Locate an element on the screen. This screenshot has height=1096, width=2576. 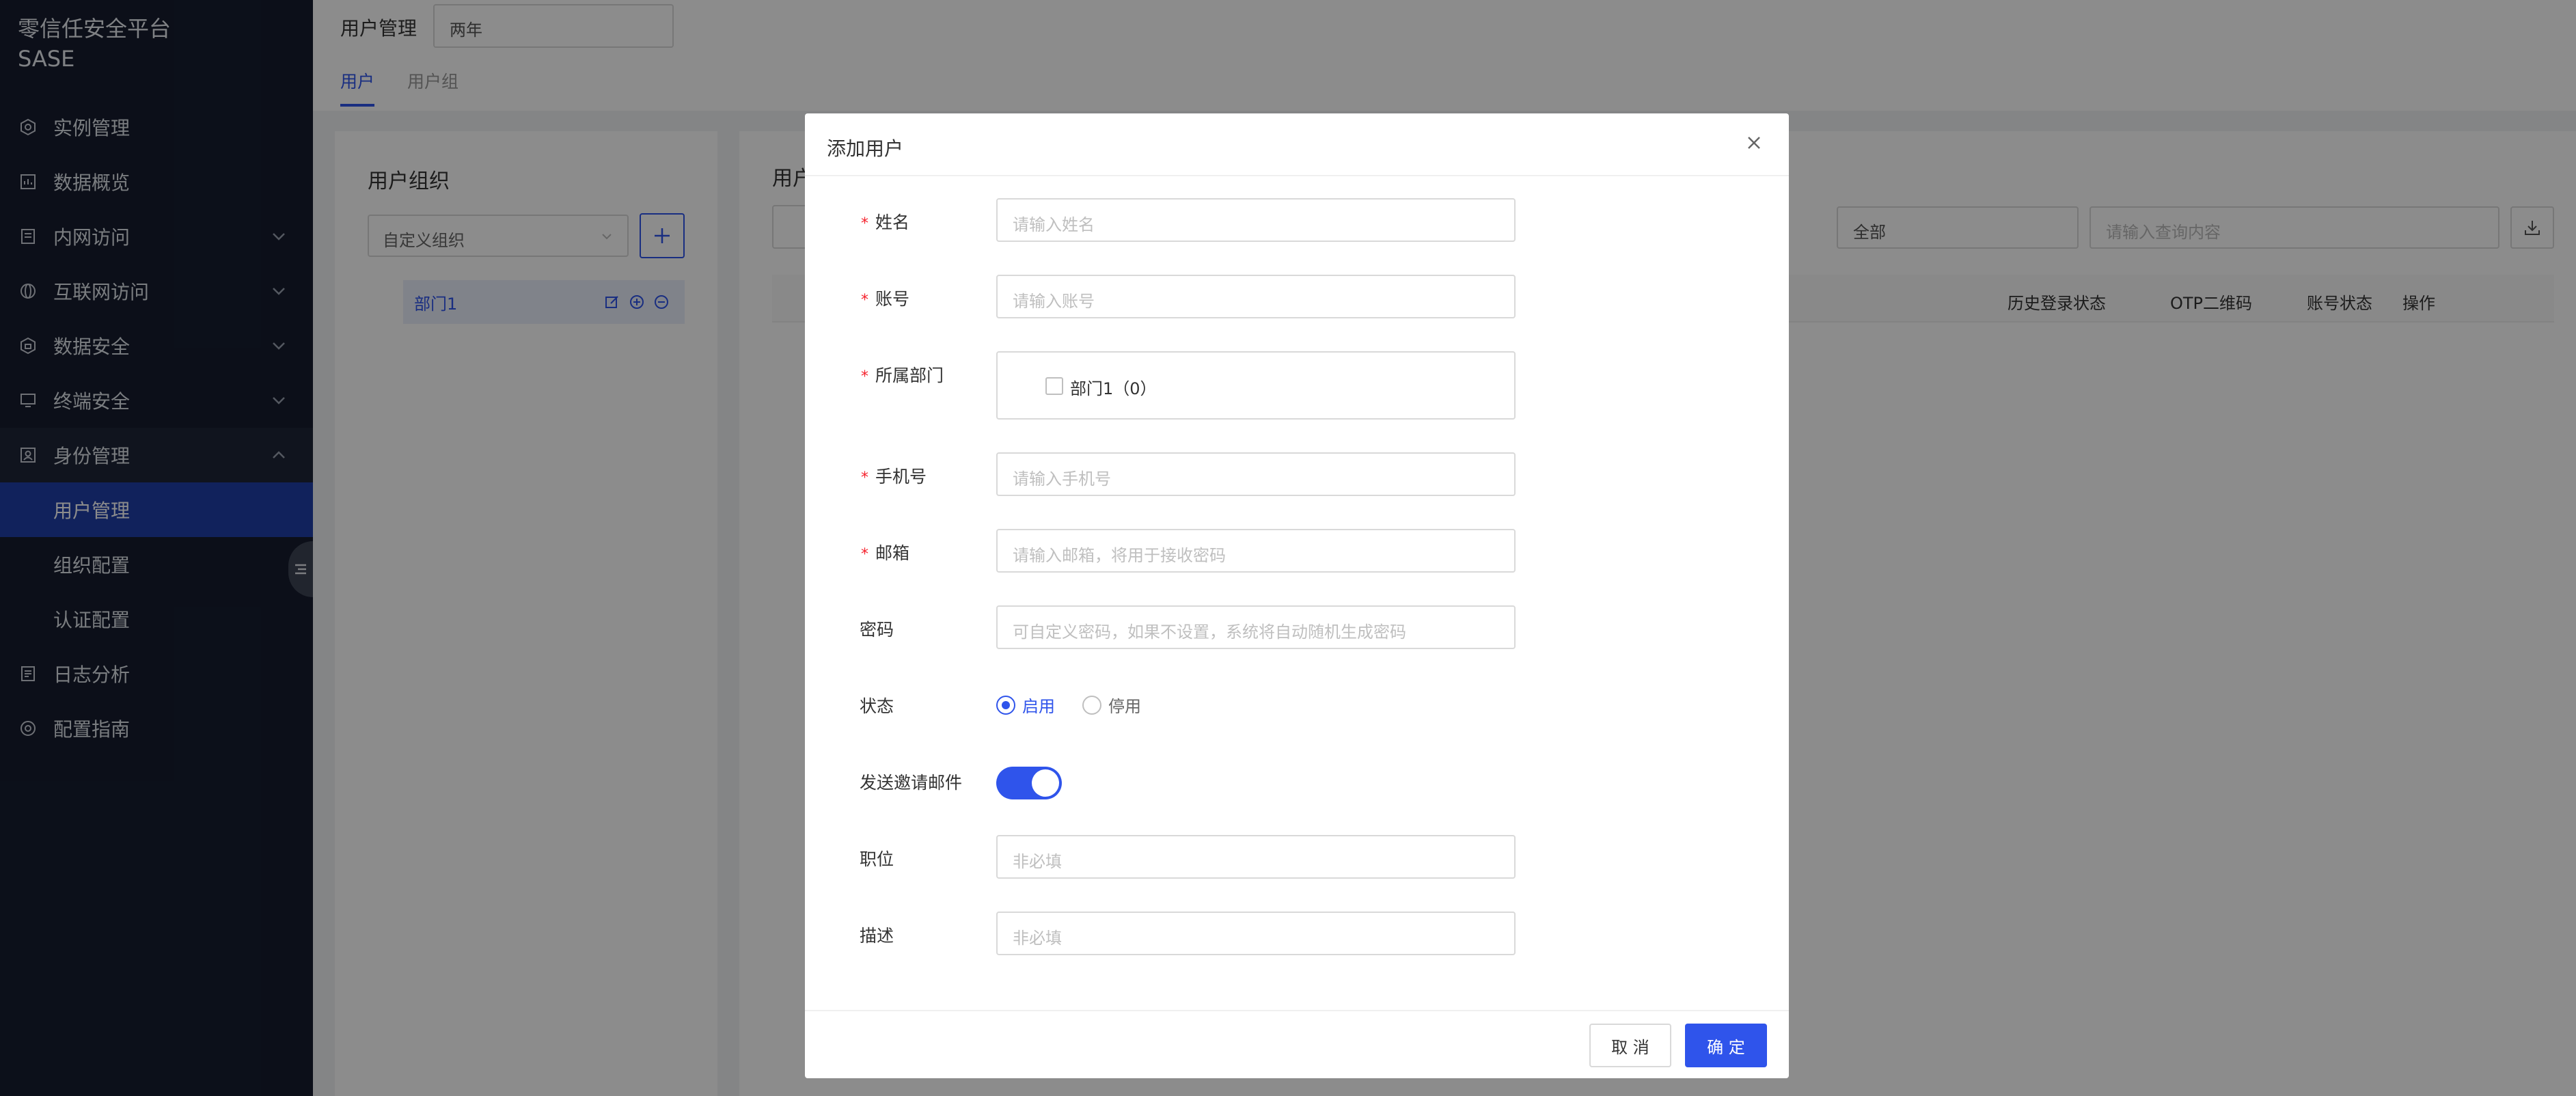
description-label: 描述 is located at coordinates (877, 936).